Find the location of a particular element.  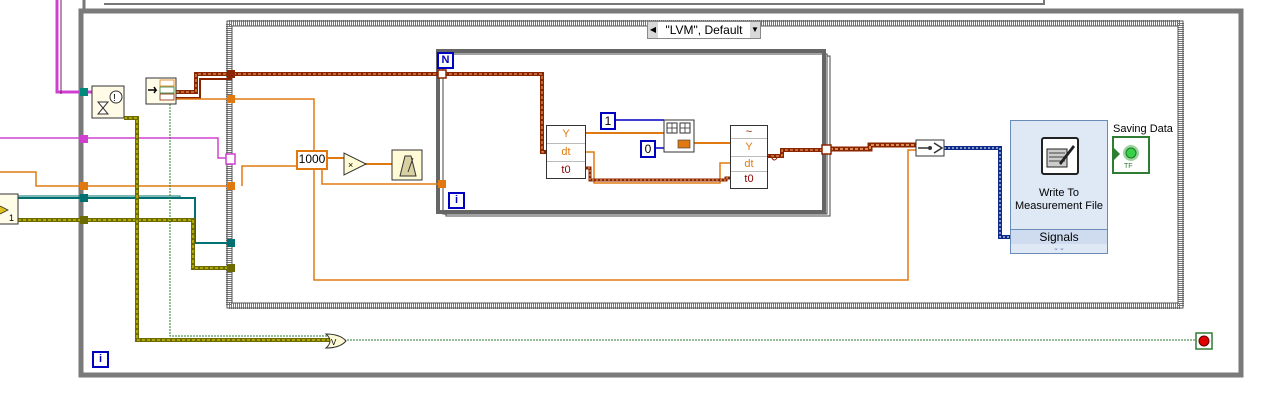

led-tf-text: TF is located at coordinates (1128, 166).